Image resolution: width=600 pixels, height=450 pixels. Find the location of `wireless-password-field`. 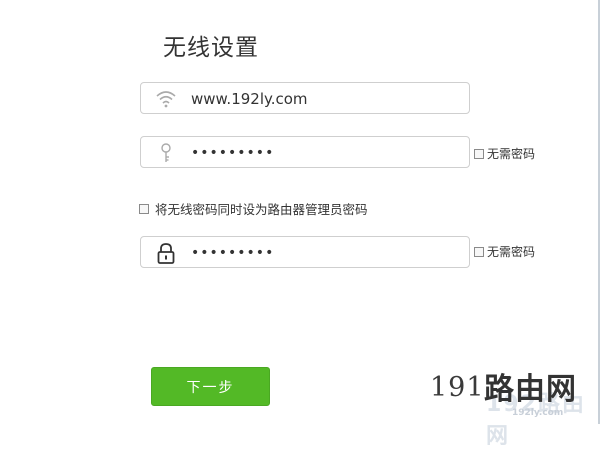

wireless-password-field is located at coordinates (305, 152).